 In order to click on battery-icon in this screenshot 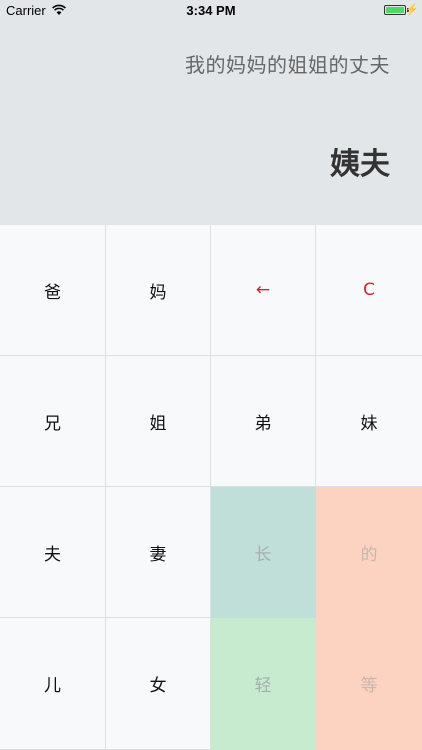, I will do `click(395, 10)`.